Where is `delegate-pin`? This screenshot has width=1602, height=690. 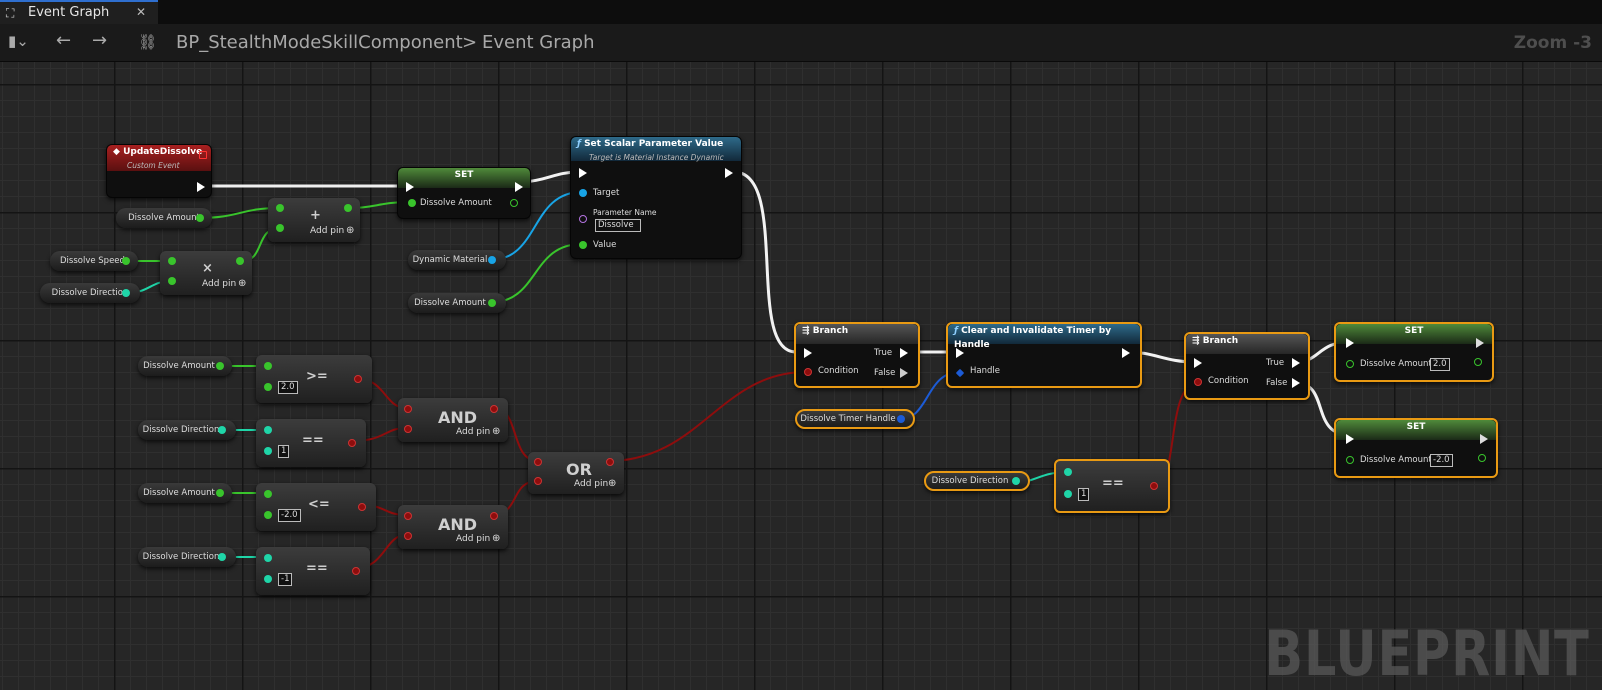 delegate-pin is located at coordinates (203, 155).